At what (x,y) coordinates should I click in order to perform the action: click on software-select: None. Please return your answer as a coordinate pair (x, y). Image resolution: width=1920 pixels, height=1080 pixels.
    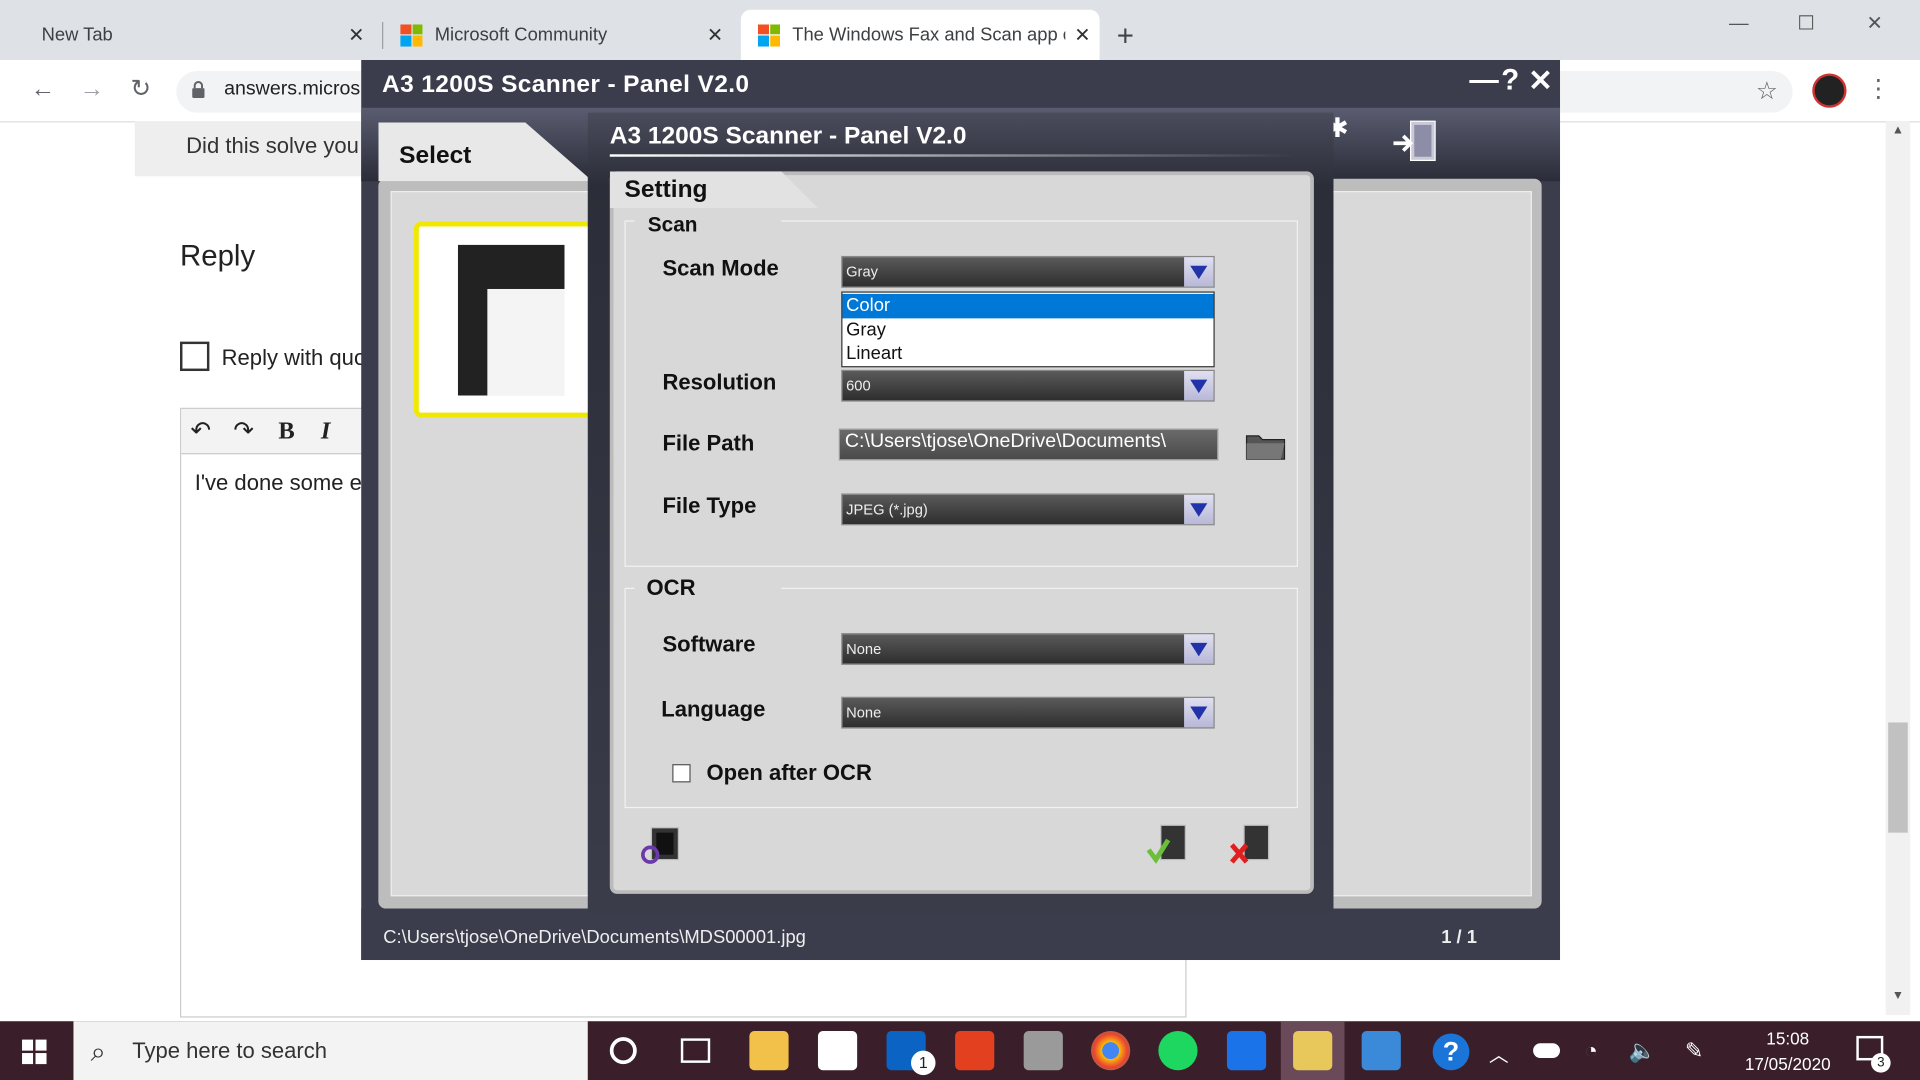
    Looking at the image, I should click on (1028, 649).